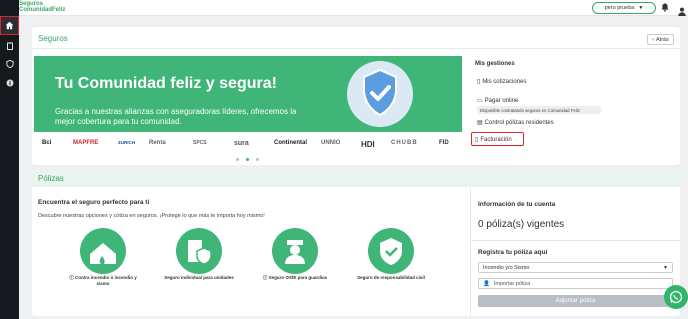 This screenshot has height=319, width=688. Describe the element at coordinates (331, 143) in the screenshot. I see `logo-unnio: UNNIO` at that location.